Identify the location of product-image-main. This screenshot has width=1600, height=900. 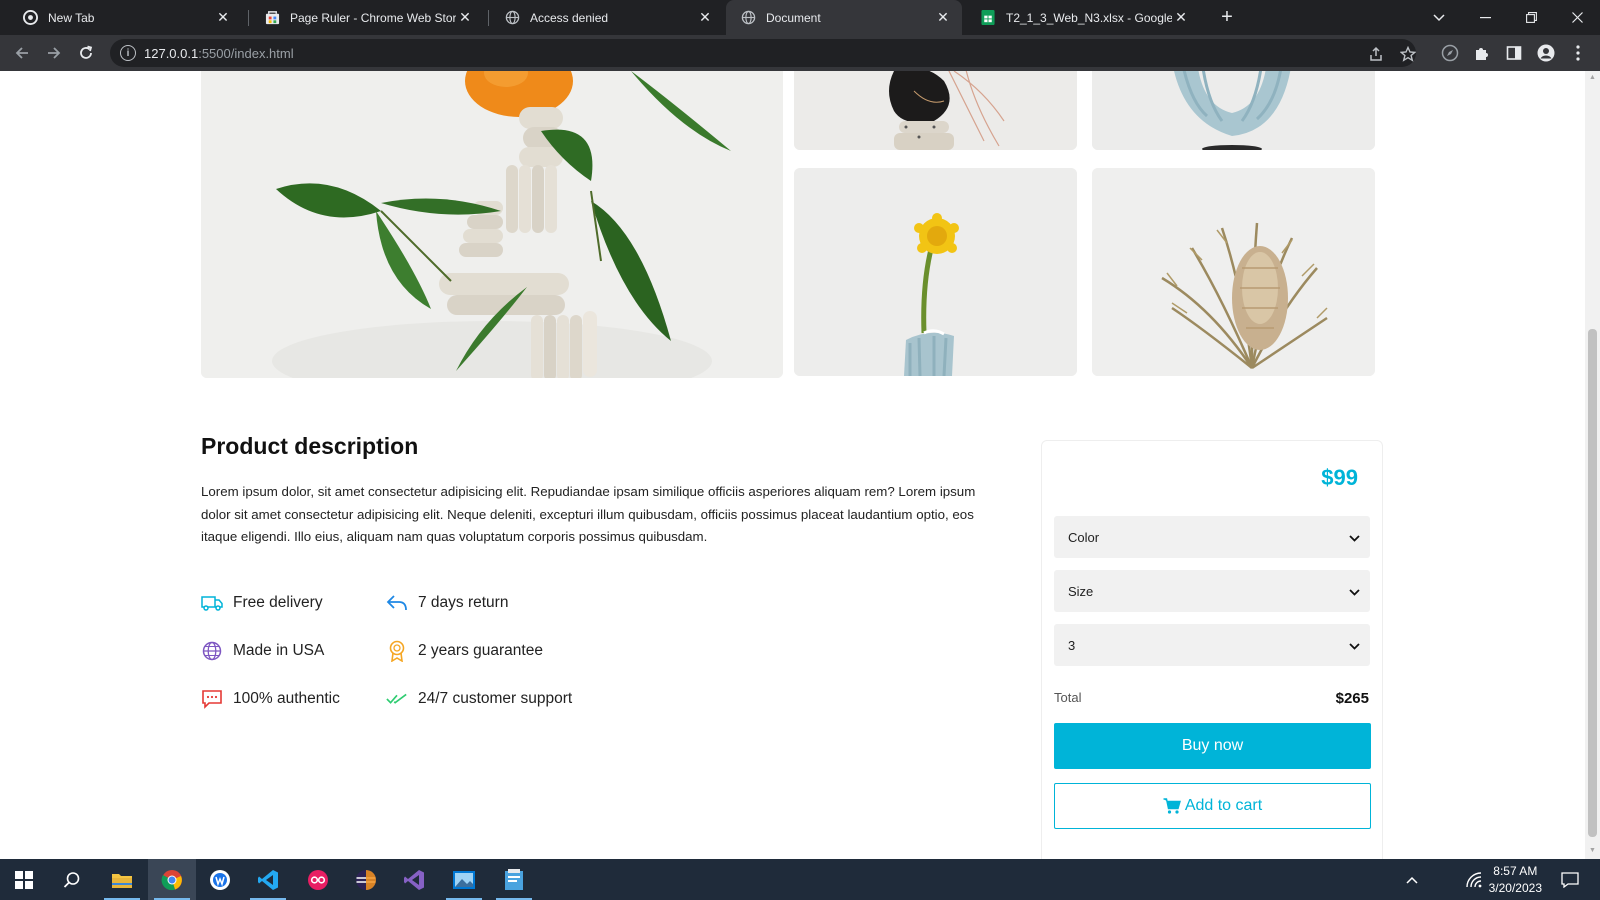
(492, 224).